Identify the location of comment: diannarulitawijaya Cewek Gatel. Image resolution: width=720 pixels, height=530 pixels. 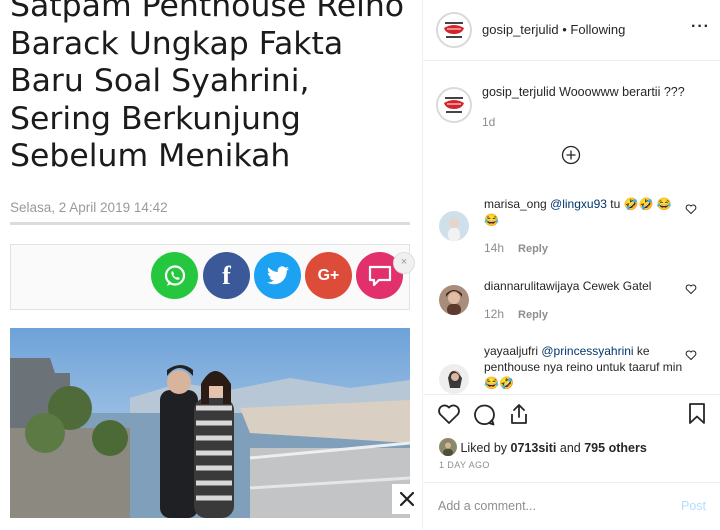
(584, 286).